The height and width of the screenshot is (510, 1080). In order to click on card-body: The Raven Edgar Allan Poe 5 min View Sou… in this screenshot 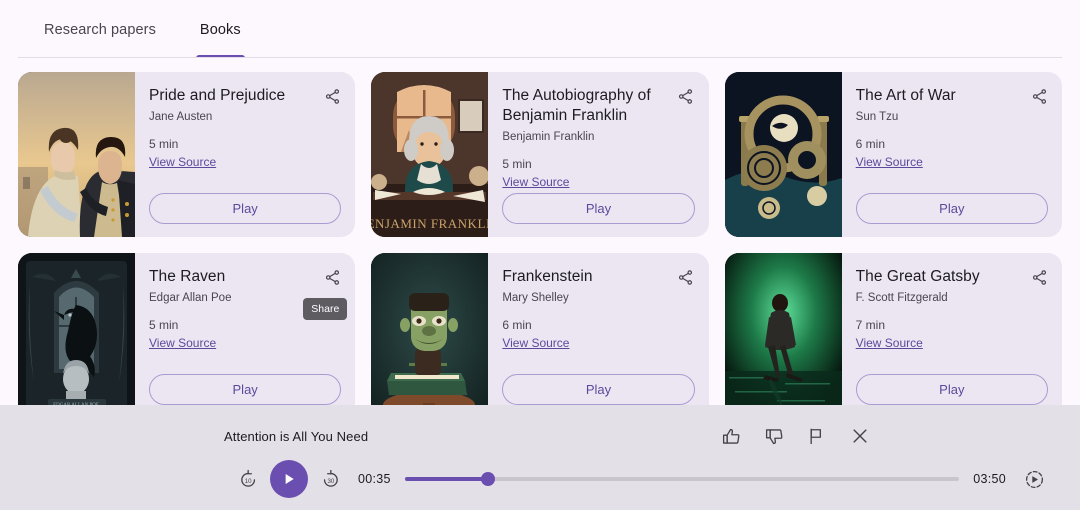, I will do `click(245, 335)`.